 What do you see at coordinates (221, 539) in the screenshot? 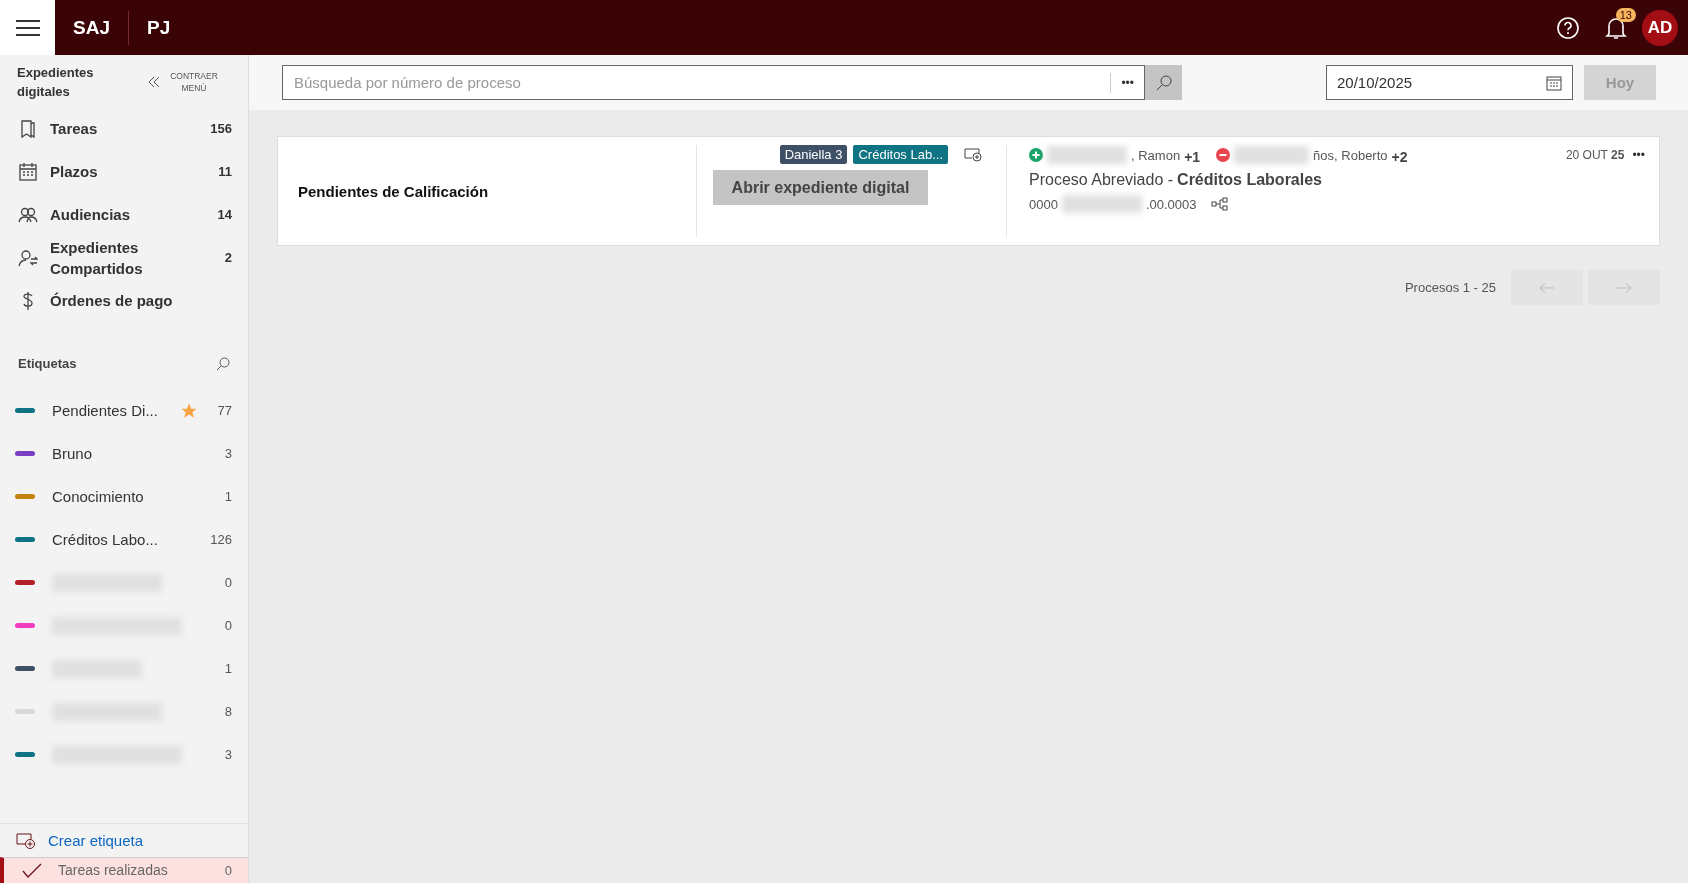
I see `tag-count: 126` at bounding box center [221, 539].